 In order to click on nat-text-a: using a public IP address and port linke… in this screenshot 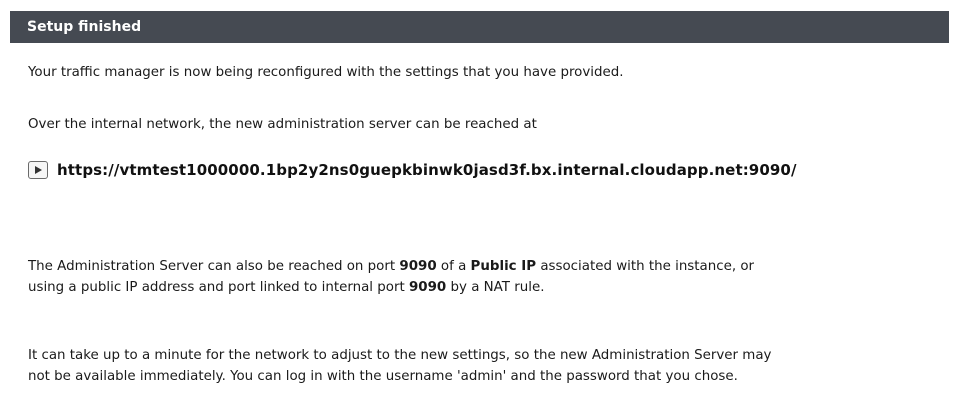, I will do `click(218, 287)`.